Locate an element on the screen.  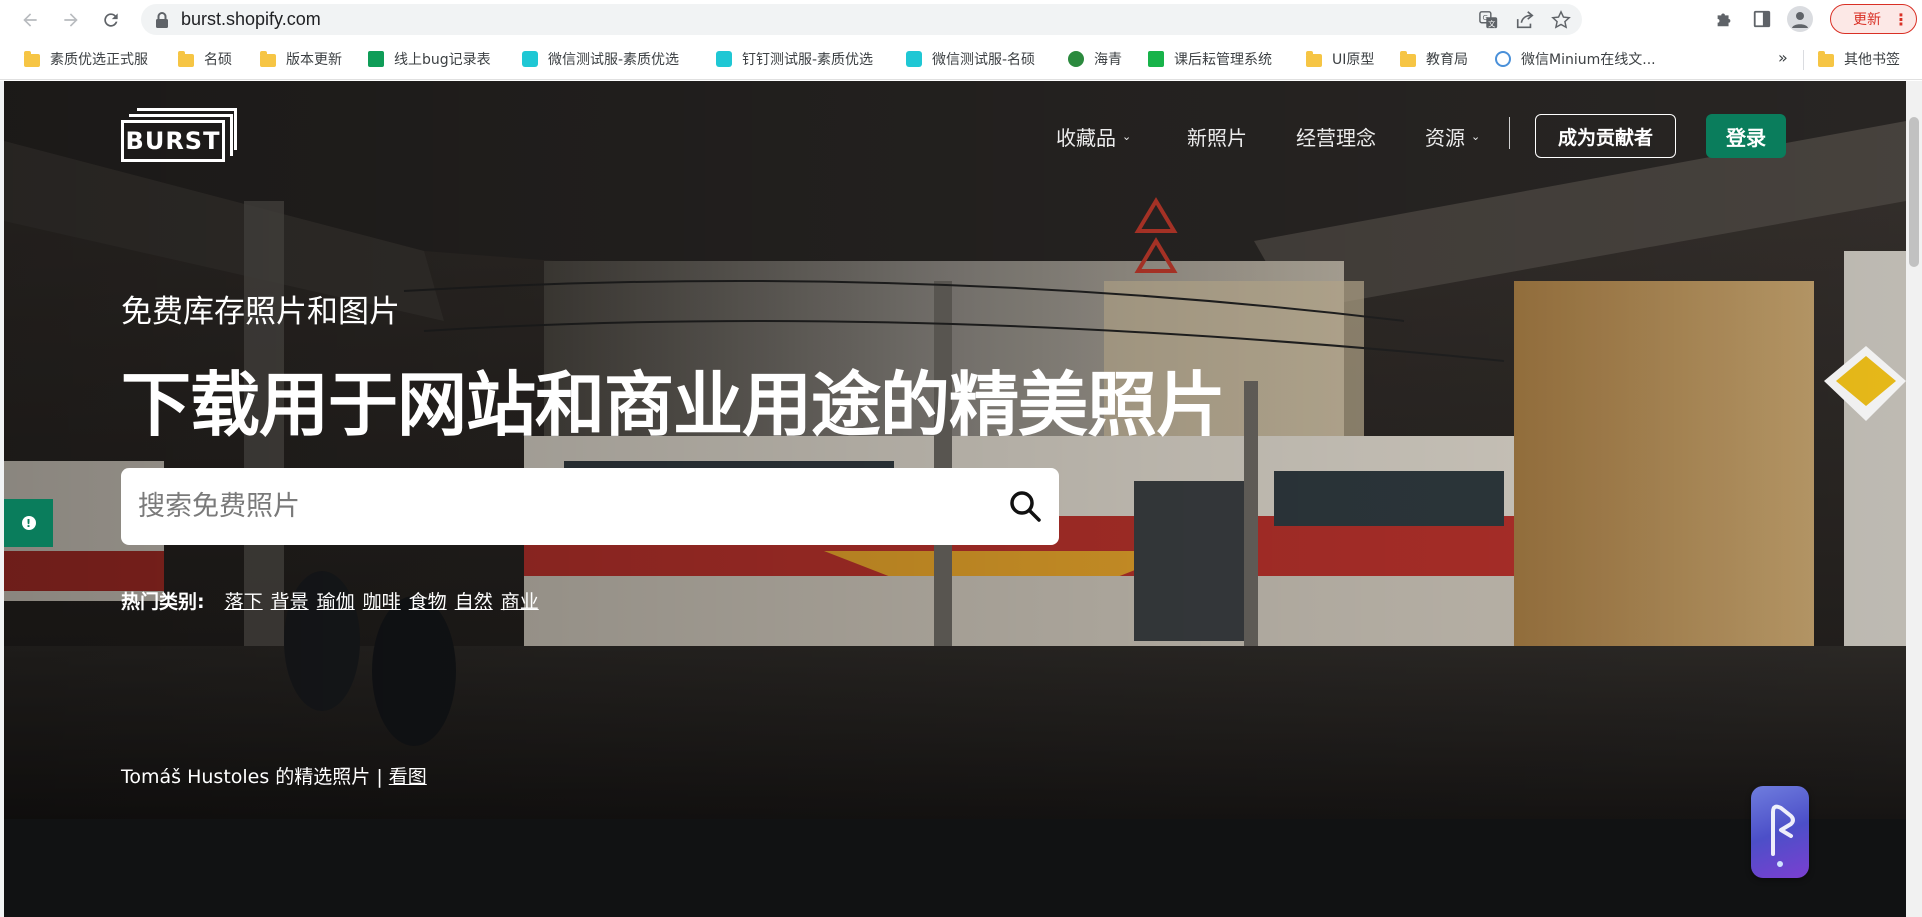
become-contributor-button: 成为贡献者 is located at coordinates (1605, 136).